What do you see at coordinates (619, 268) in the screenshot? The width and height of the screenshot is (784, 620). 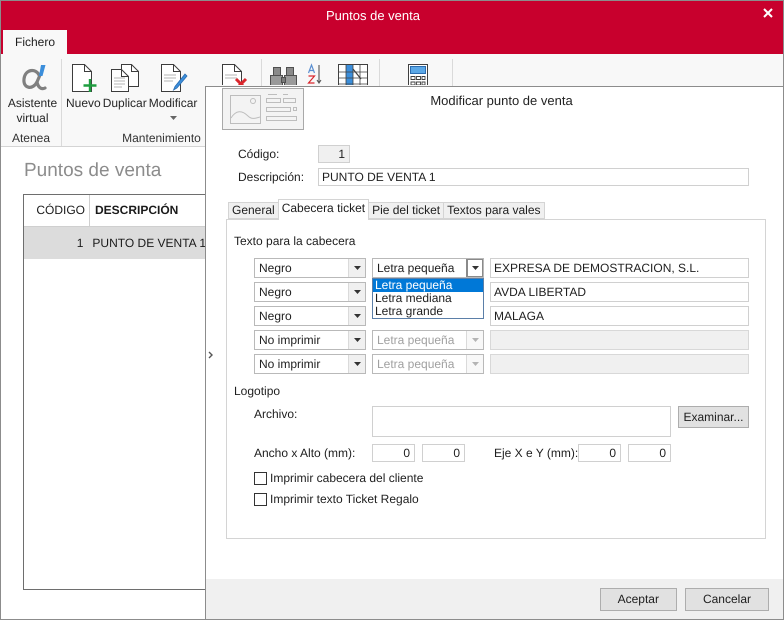 I see `header-line-field: EXPRESA DE DEMOSTRACION, S.L.` at bounding box center [619, 268].